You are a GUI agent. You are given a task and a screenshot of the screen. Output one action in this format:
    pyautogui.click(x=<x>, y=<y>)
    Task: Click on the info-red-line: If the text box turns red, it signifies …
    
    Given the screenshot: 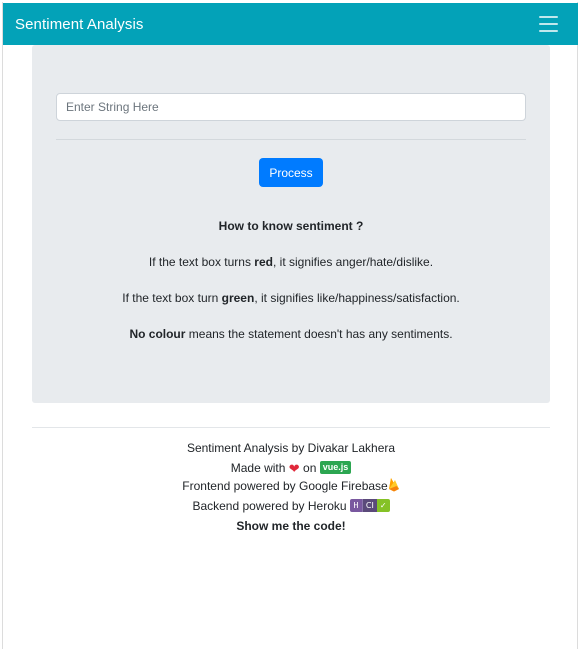 What is the action you would take?
    pyautogui.click(x=291, y=262)
    